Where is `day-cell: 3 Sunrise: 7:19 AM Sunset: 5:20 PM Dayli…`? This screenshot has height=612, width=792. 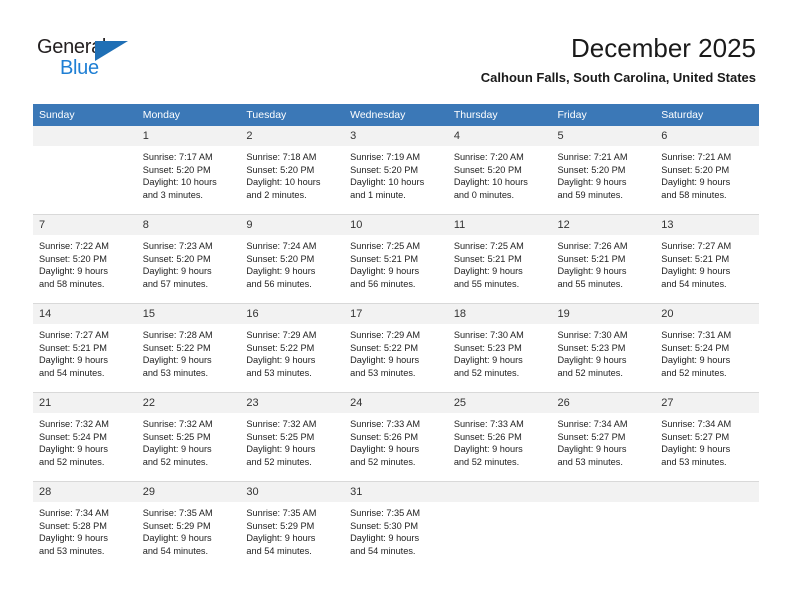
day-cell: 3 Sunrise: 7:19 AM Sunset: 5:20 PM Dayli… is located at coordinates (396, 170).